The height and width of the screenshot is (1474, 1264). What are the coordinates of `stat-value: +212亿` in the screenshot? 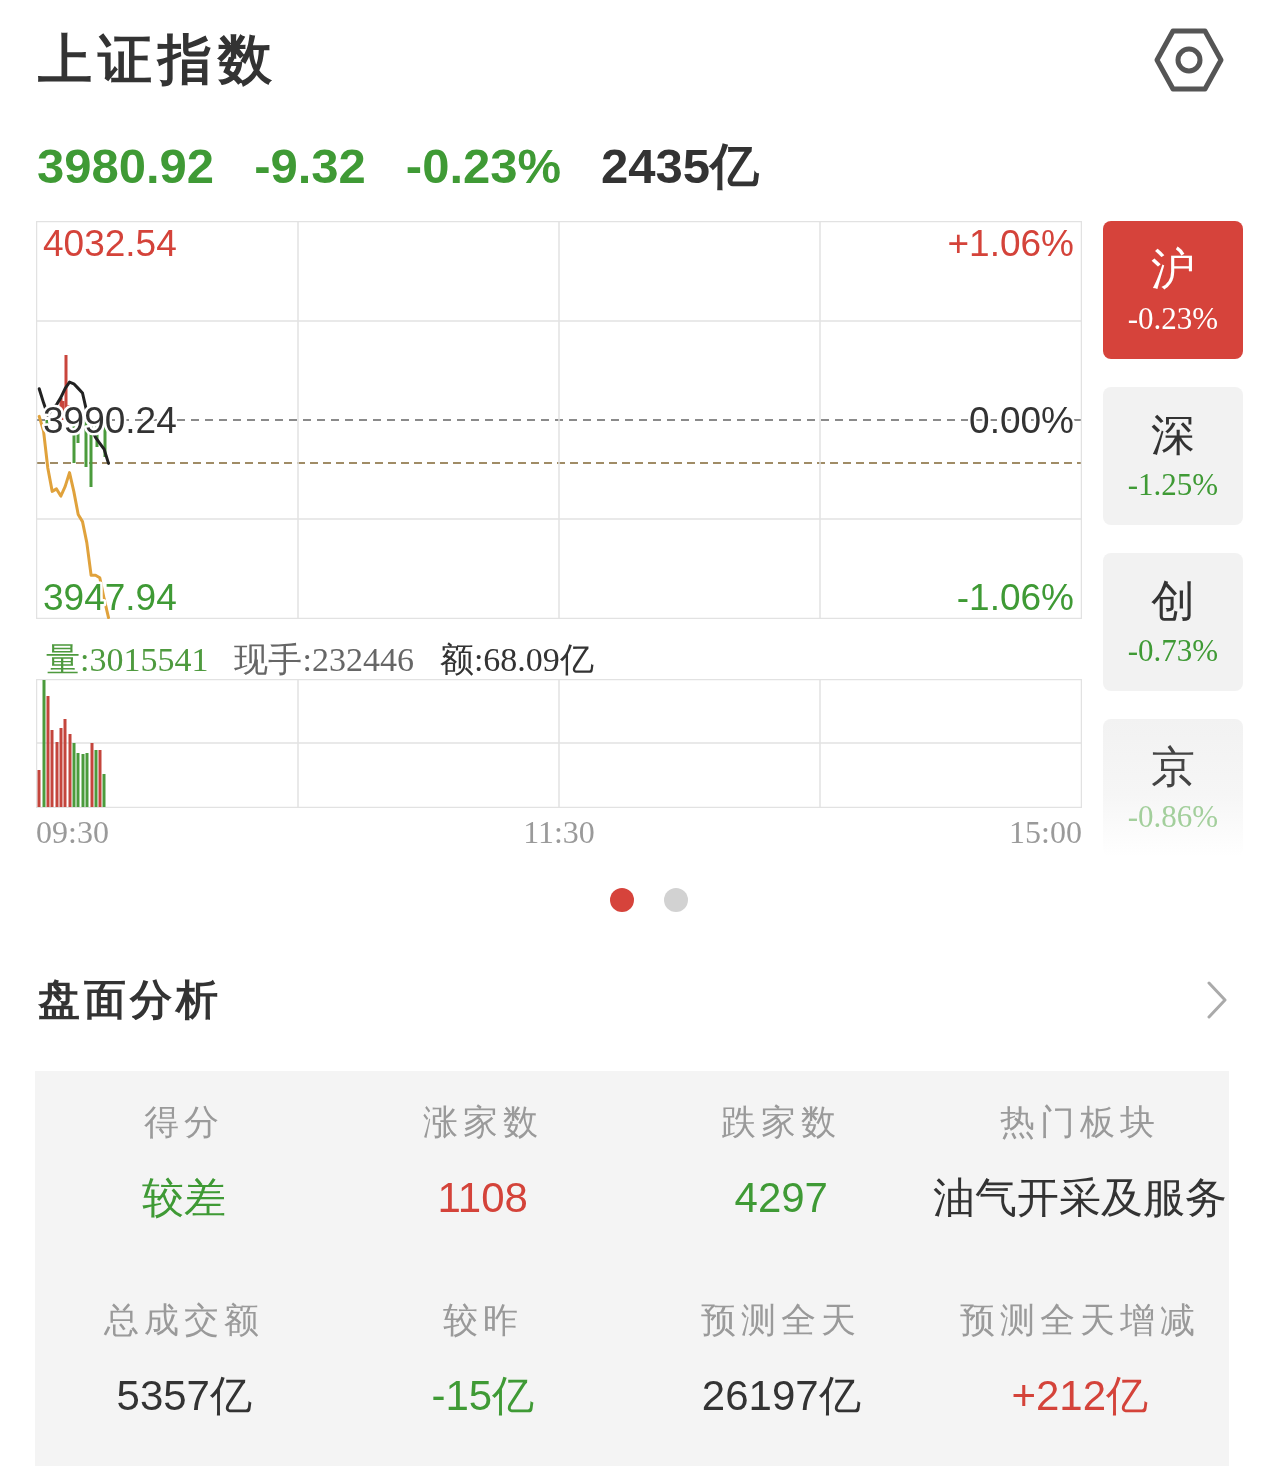 It's located at (1080, 1396).